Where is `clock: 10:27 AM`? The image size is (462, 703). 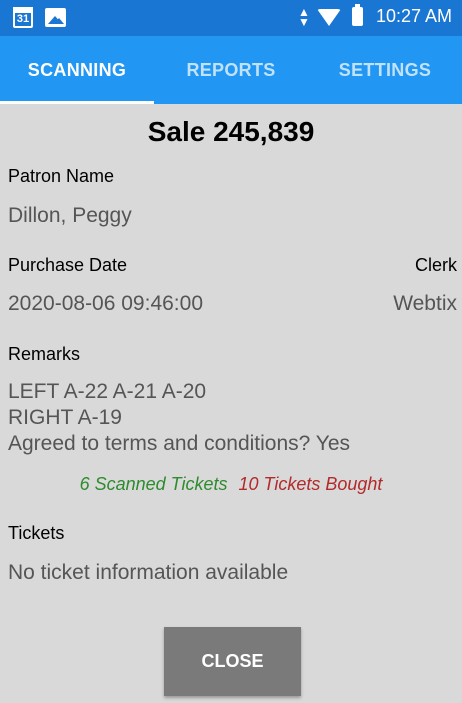 clock: 10:27 AM is located at coordinates (413, 16).